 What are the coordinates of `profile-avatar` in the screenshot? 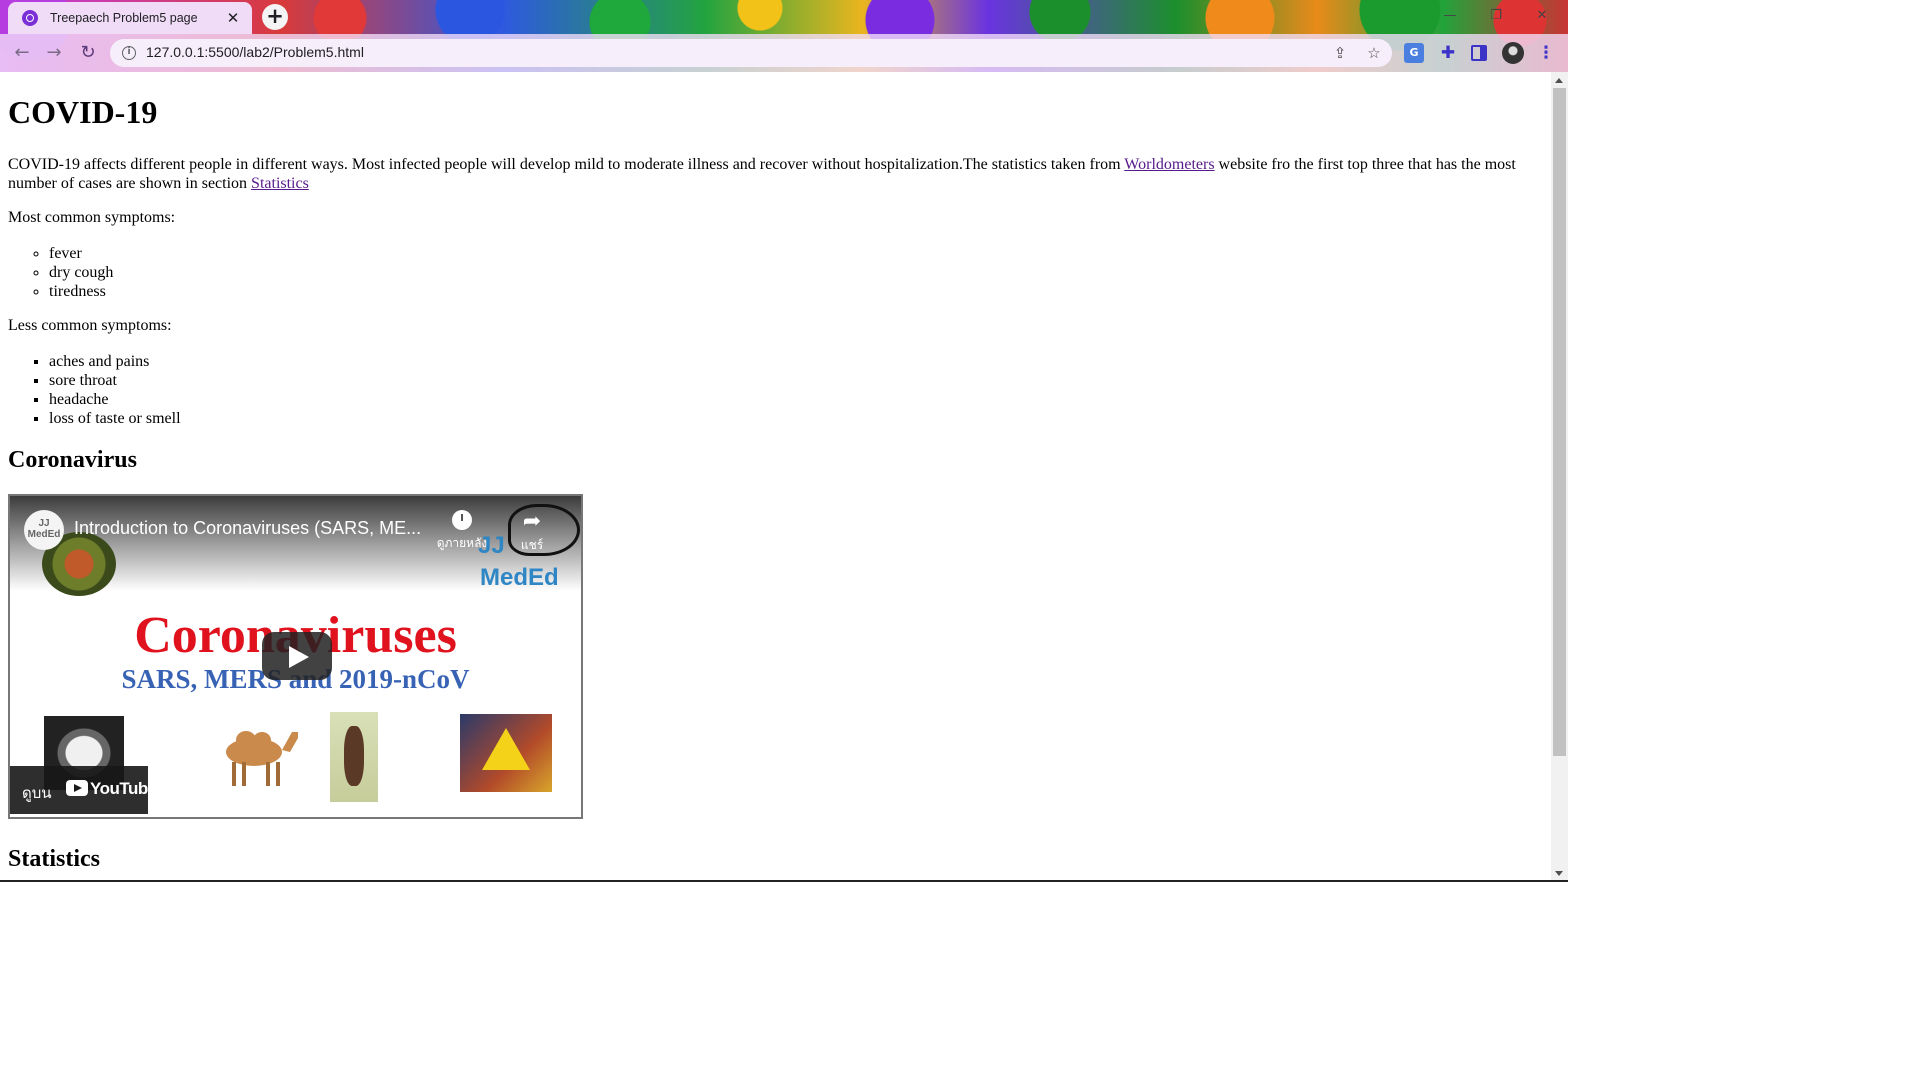 It's located at (1513, 53).